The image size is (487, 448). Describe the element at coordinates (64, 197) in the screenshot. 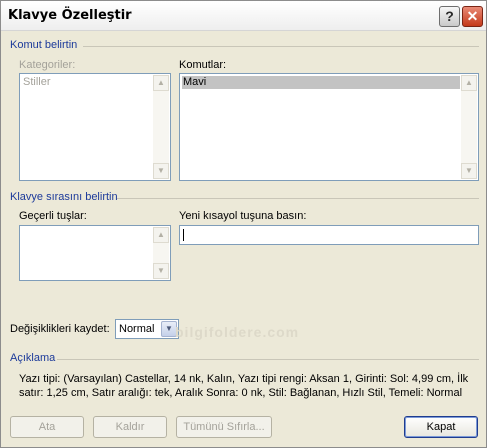

I see `keyboard-section-title: Klavye sırasını belirtin` at that location.